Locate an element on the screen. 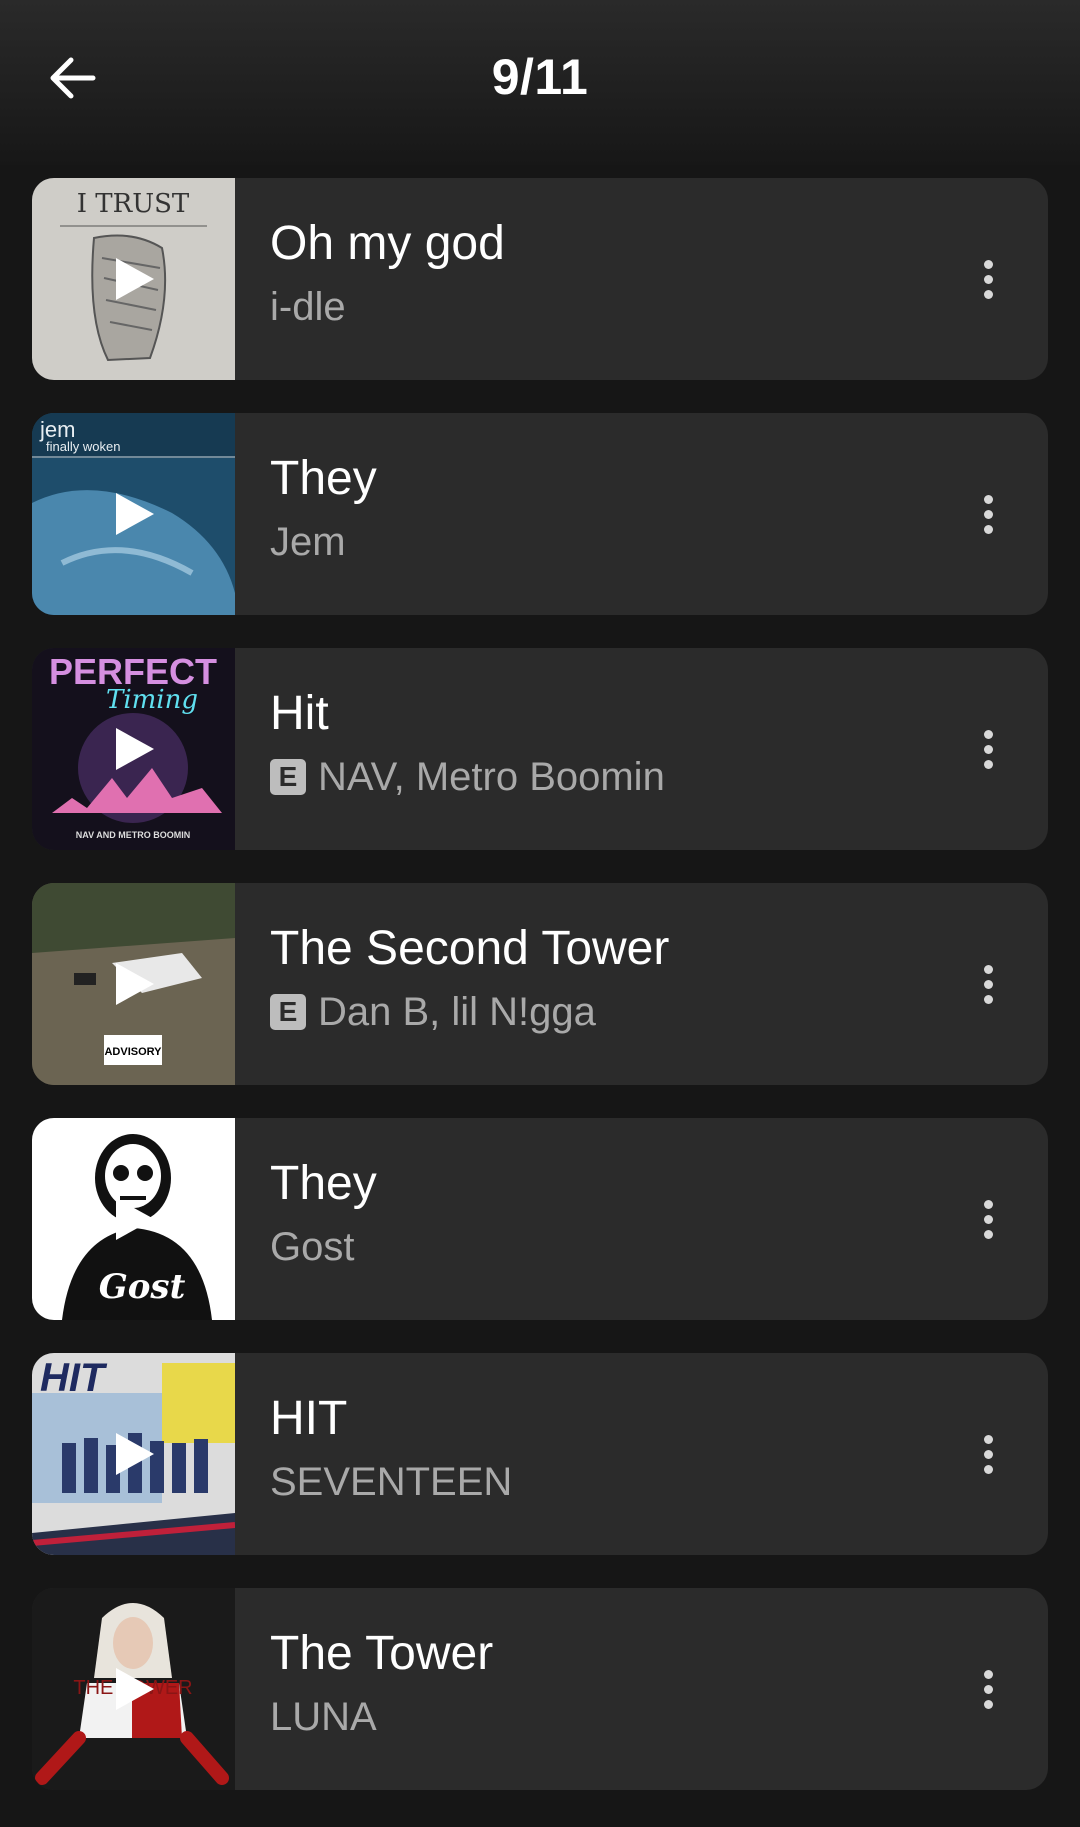  track-artist: SEVENTEEN is located at coordinates (391, 1482).